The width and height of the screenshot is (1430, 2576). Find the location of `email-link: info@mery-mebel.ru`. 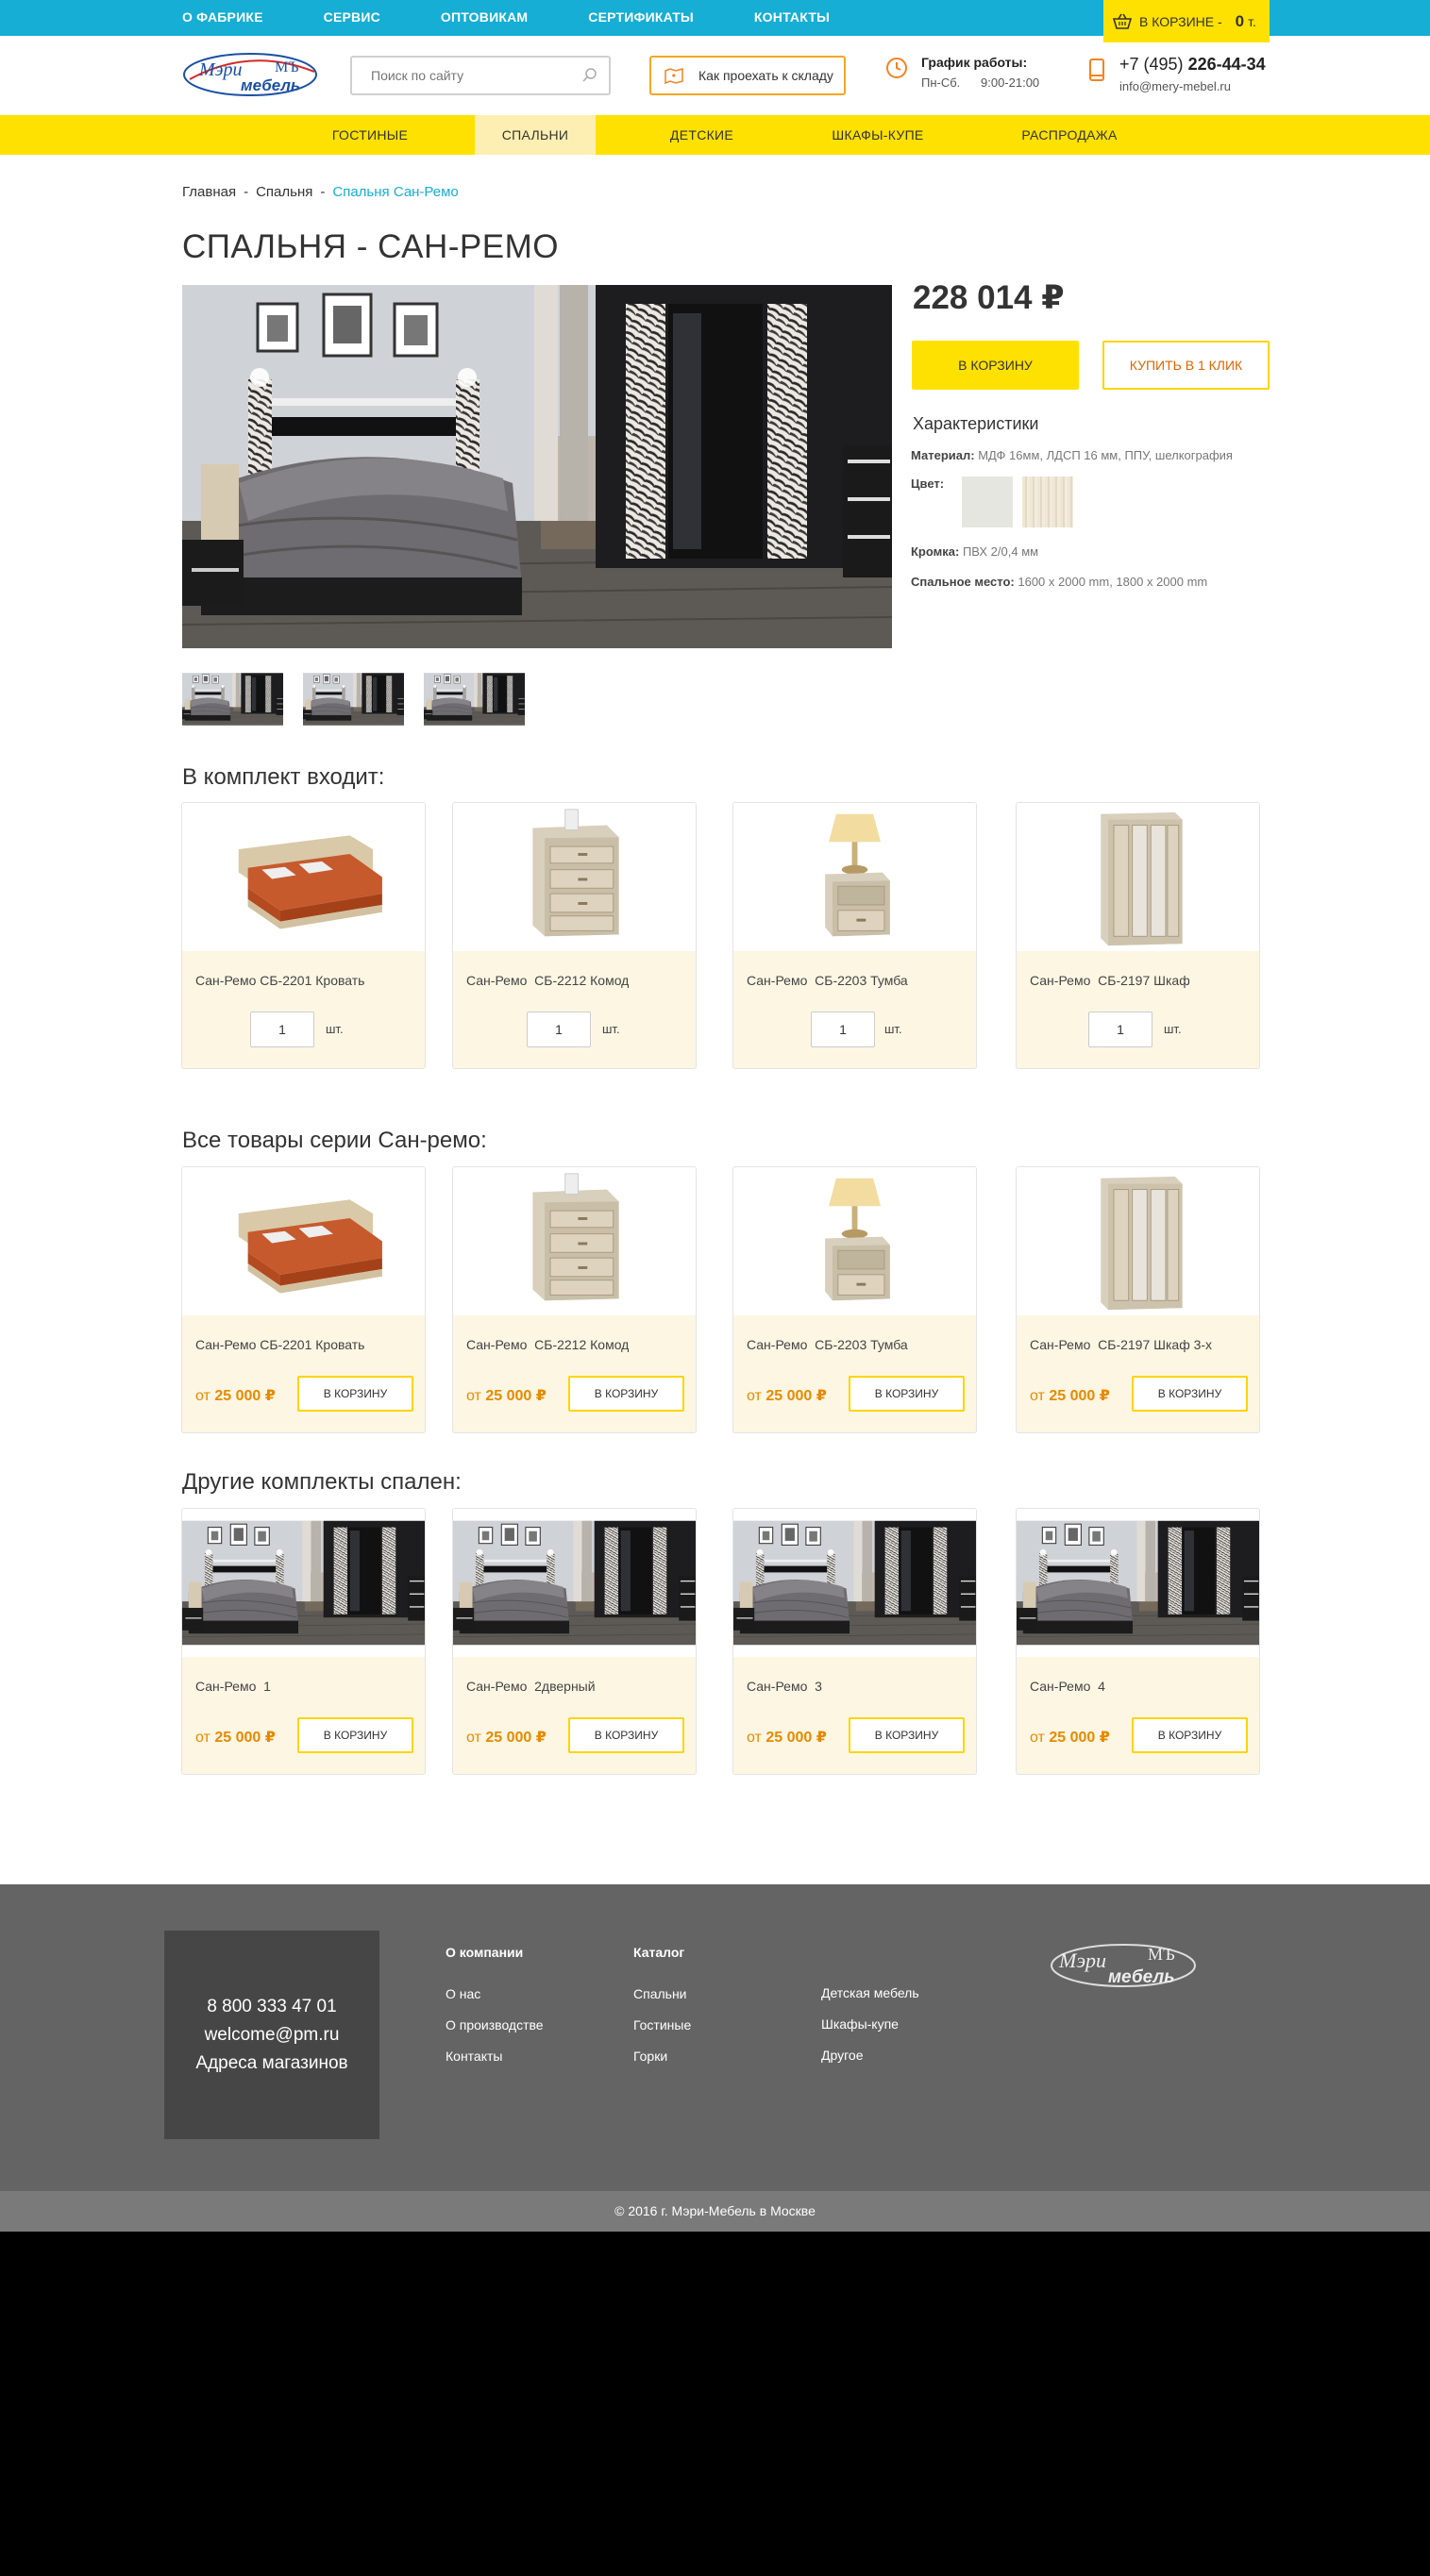

email-link: info@mery-mebel.ru is located at coordinates (1175, 86).